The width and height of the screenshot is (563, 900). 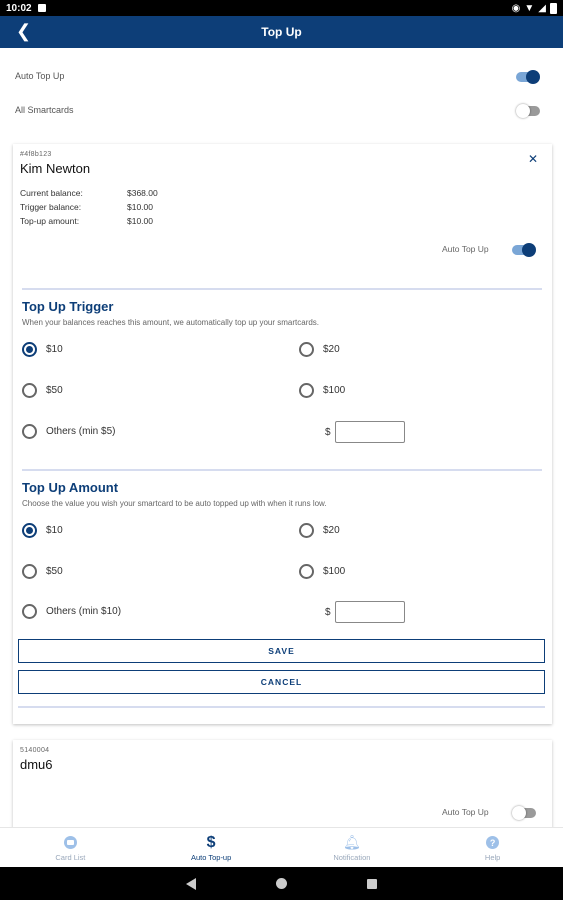 What do you see at coordinates (35, 750) in the screenshot?
I see `card-id: 5140004` at bounding box center [35, 750].